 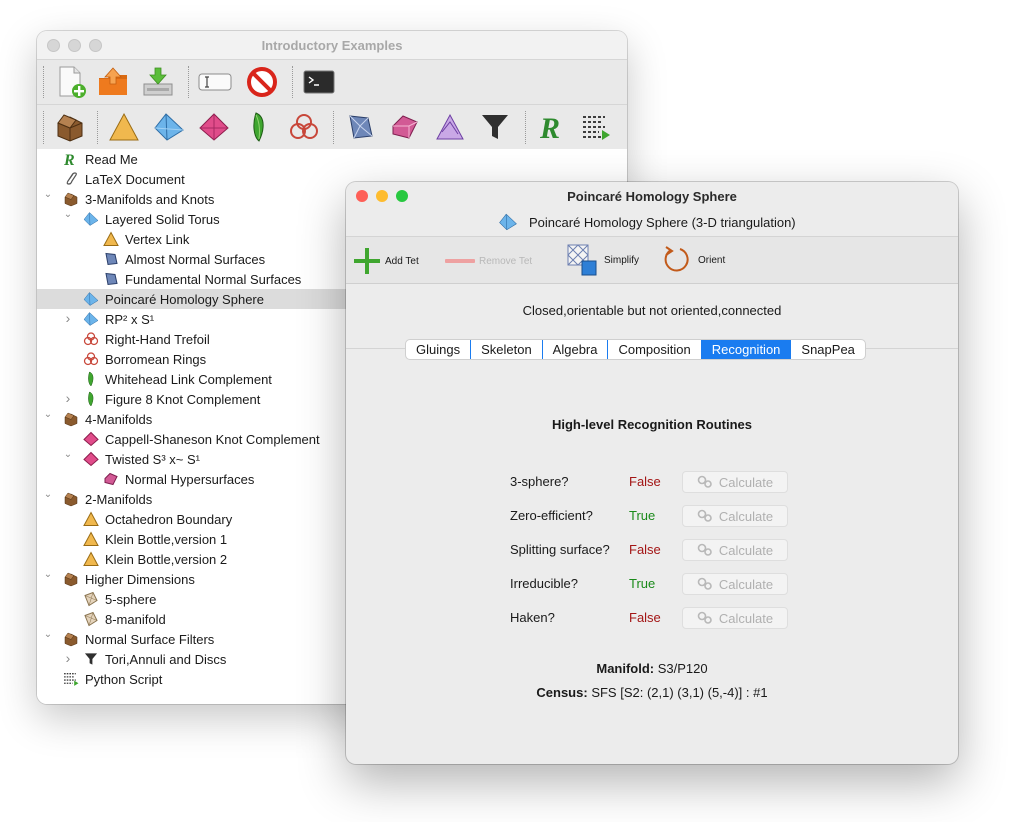 I want to click on new-file-icon, so click(x=71, y=82).